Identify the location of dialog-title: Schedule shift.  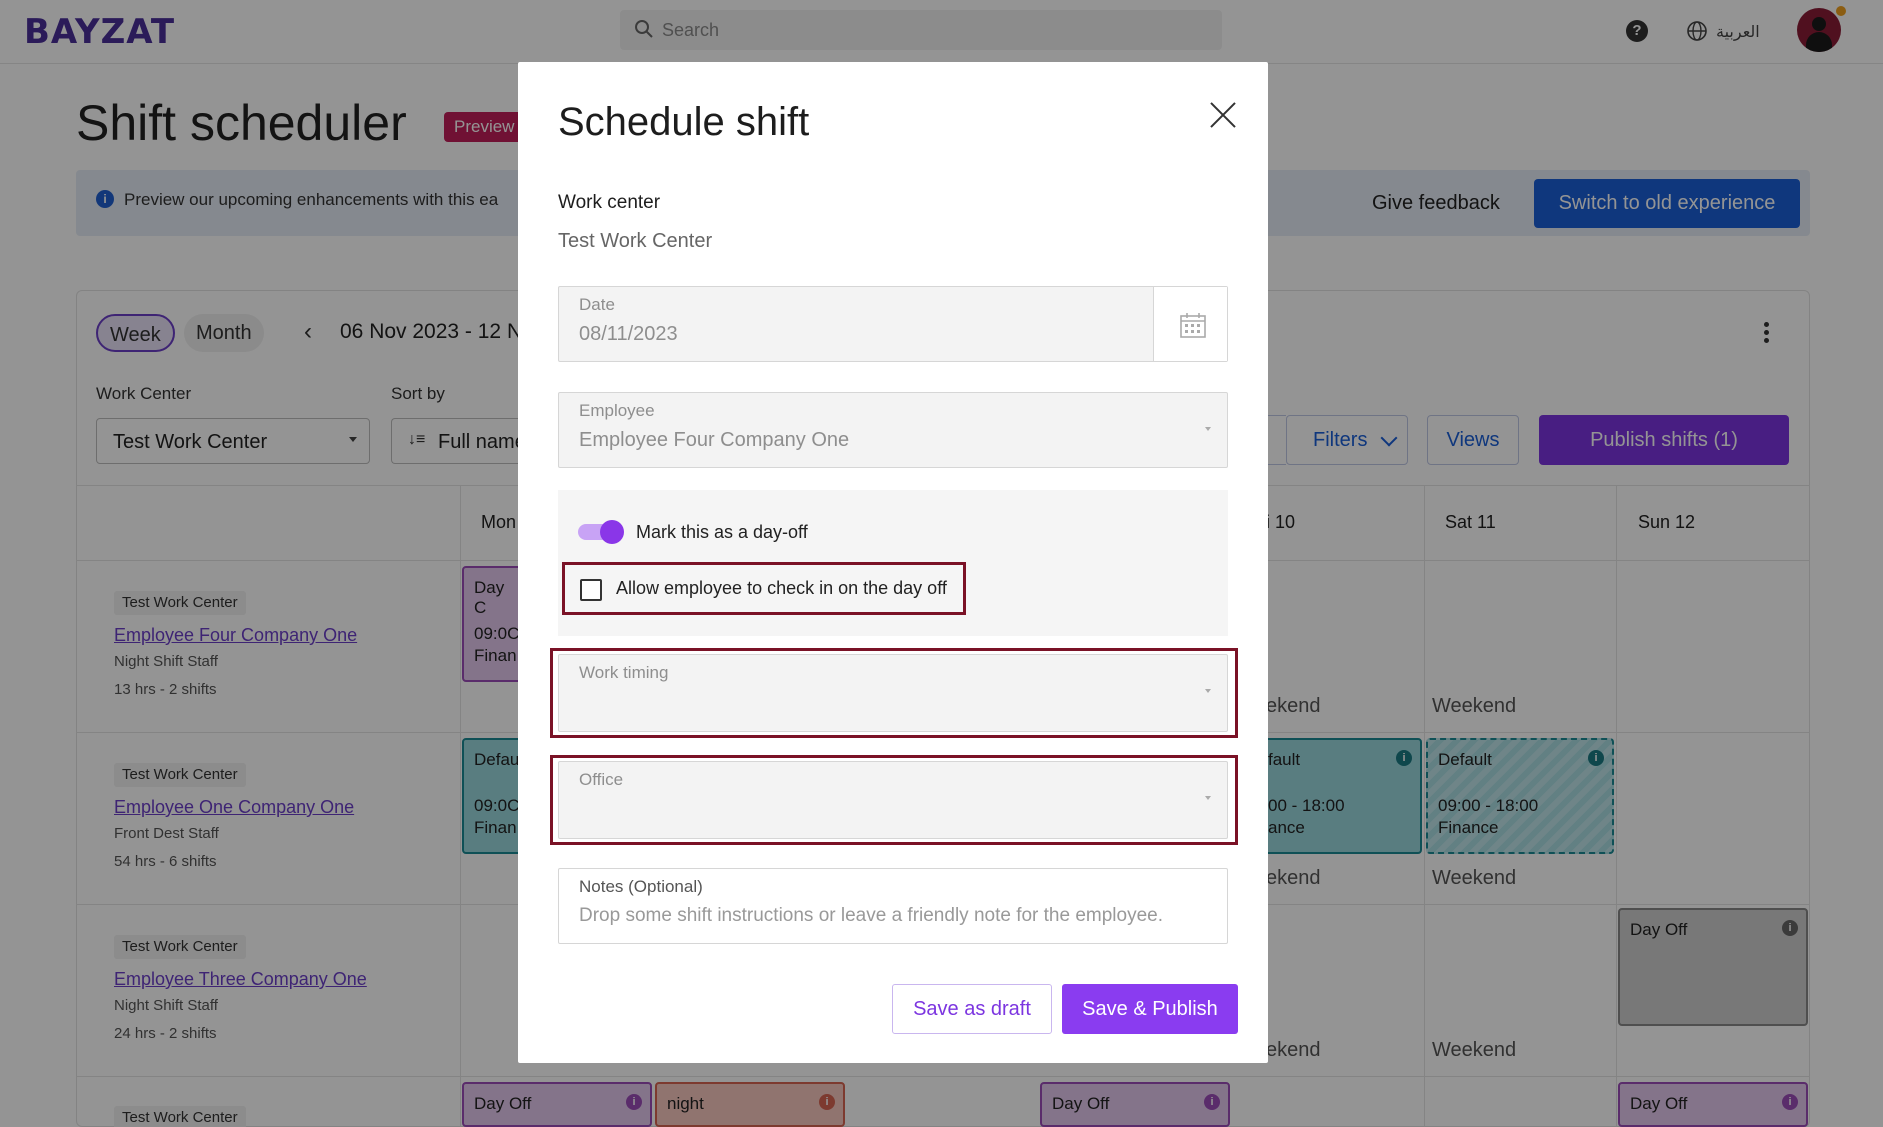
(684, 122).